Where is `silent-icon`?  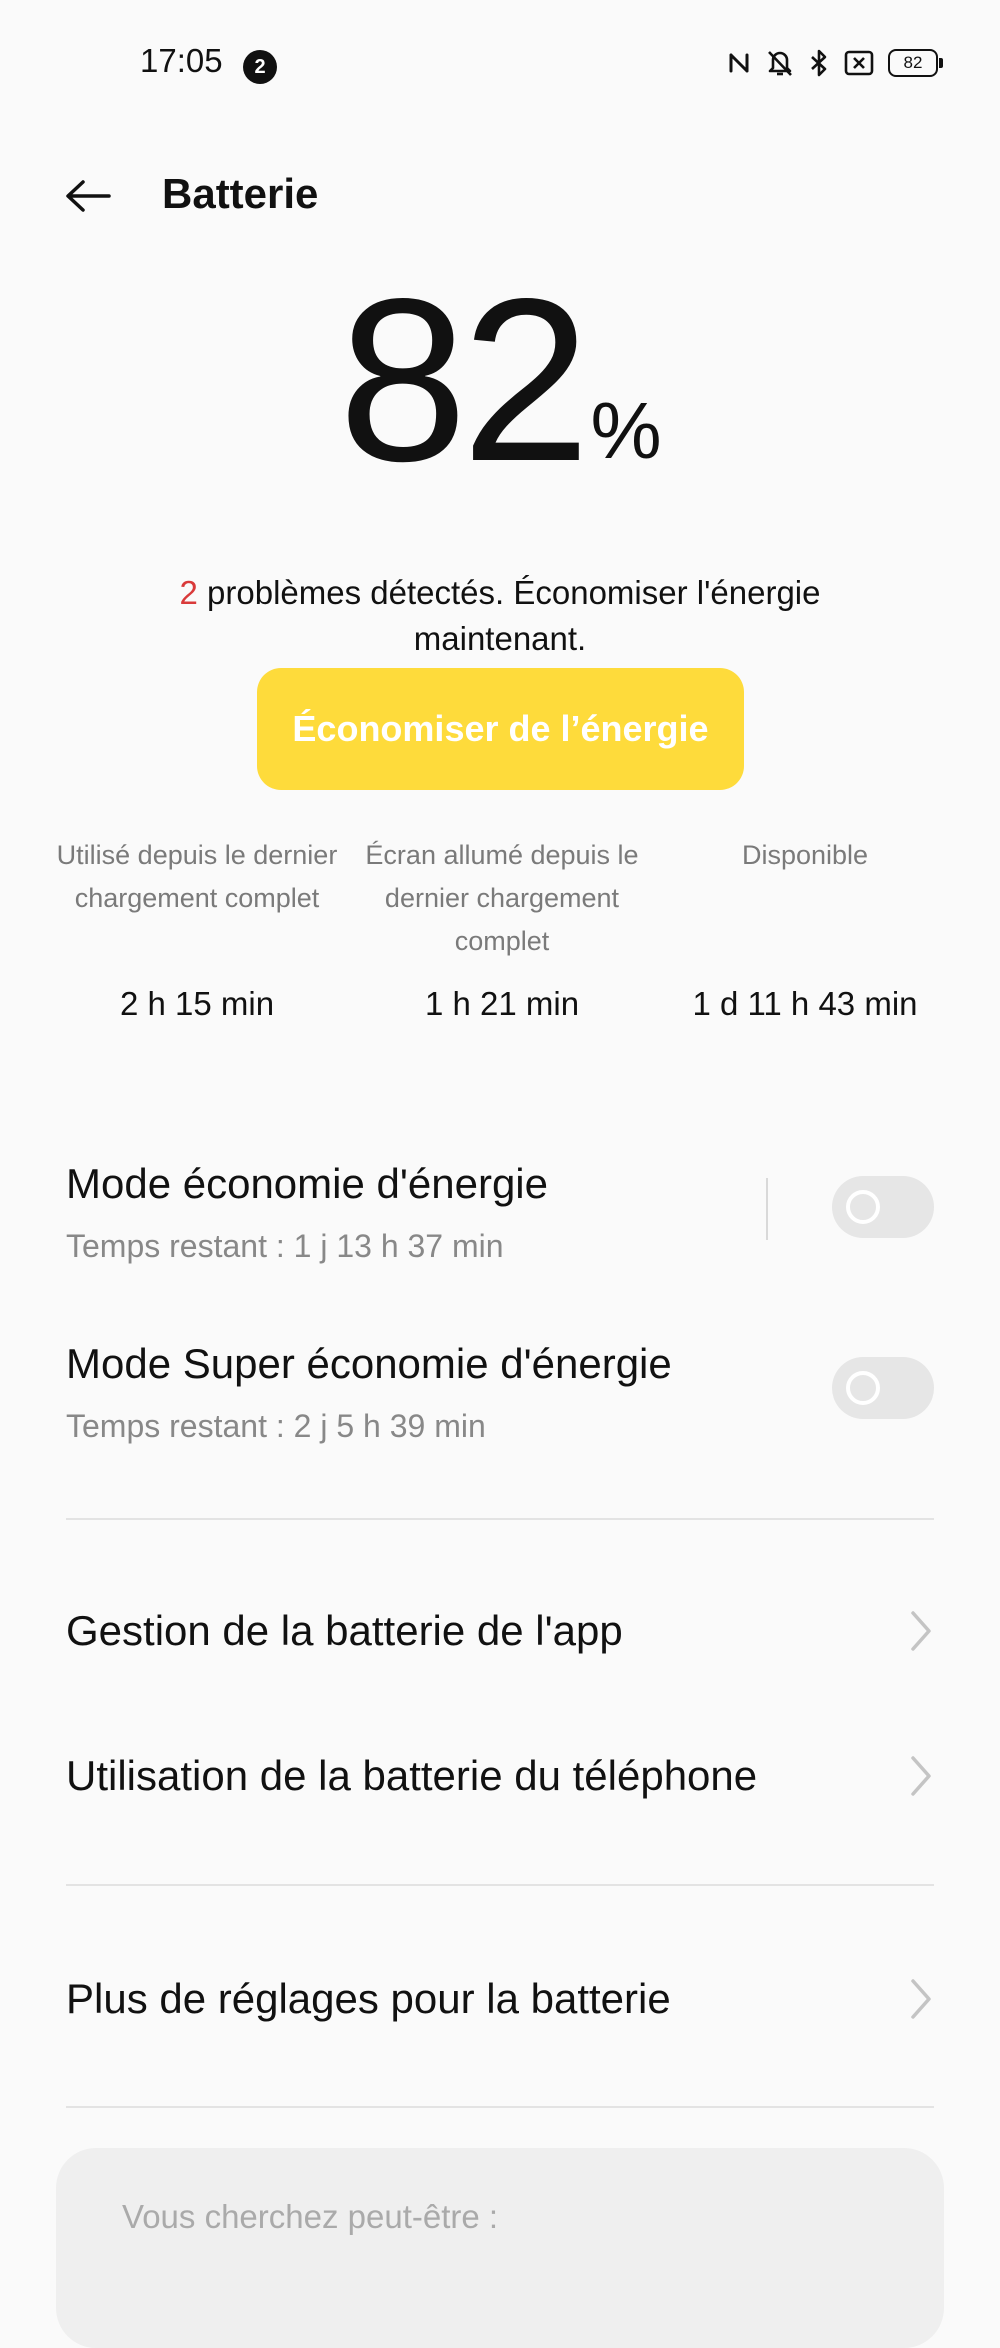
silent-icon is located at coordinates (780, 63).